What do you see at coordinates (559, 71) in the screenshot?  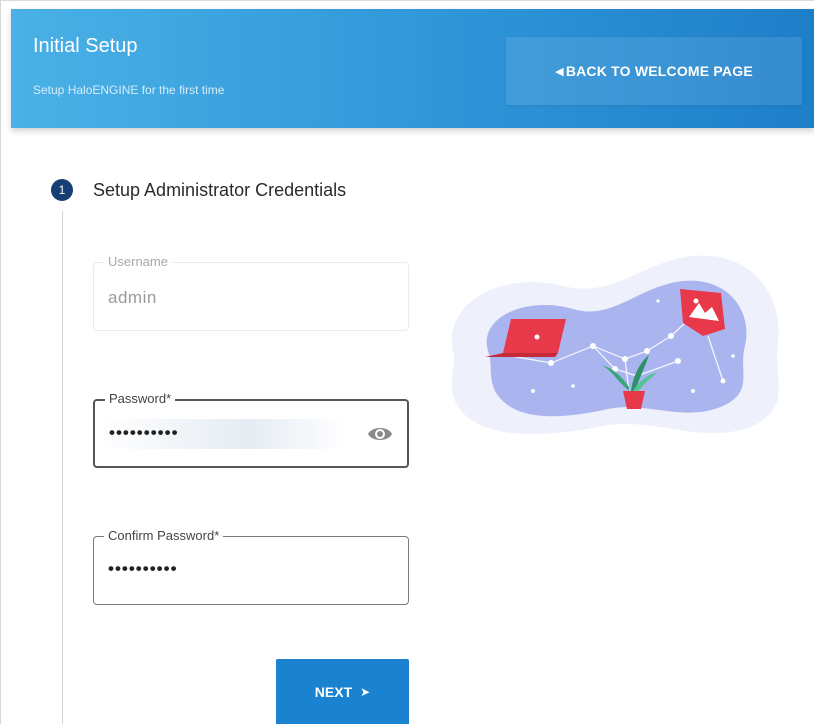 I see `triangle-left-icon: ◀` at bounding box center [559, 71].